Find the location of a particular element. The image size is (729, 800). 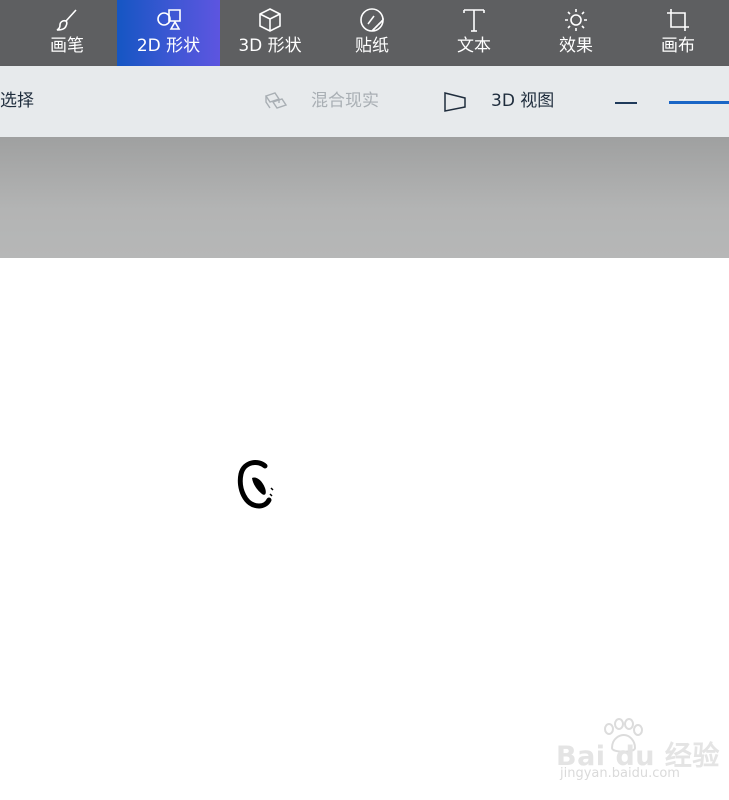

mixed-reality-button: 混合现实 is located at coordinates (345, 101).